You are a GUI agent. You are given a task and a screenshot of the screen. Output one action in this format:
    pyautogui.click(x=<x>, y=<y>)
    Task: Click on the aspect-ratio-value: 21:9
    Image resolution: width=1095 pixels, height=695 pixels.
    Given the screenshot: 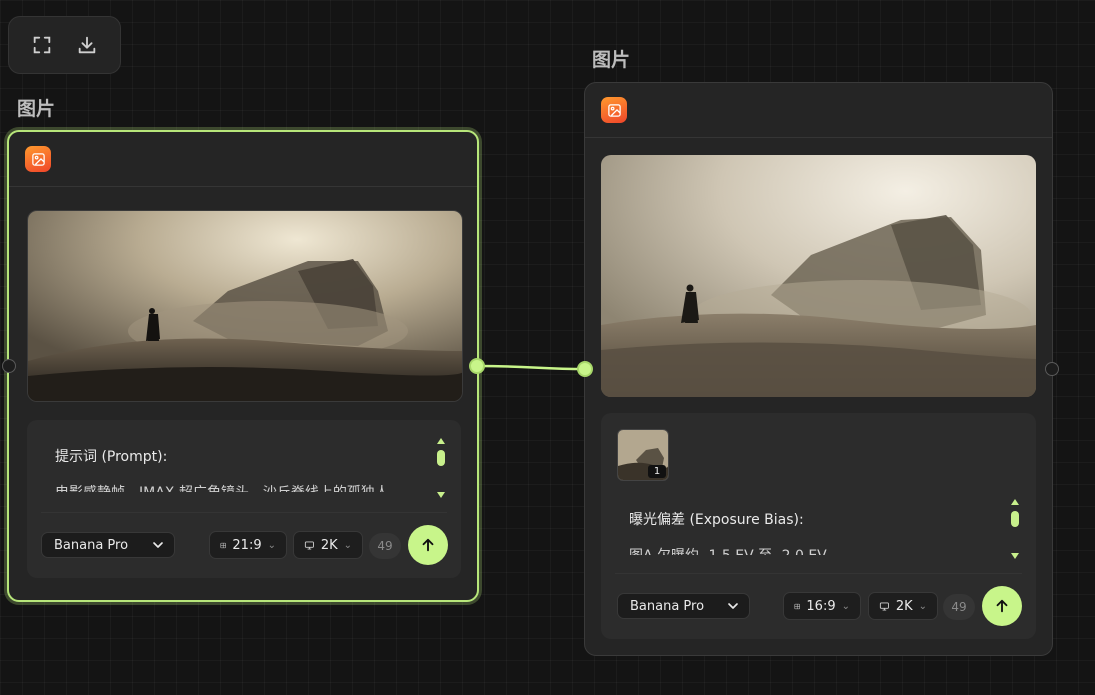 What is the action you would take?
    pyautogui.click(x=247, y=545)
    